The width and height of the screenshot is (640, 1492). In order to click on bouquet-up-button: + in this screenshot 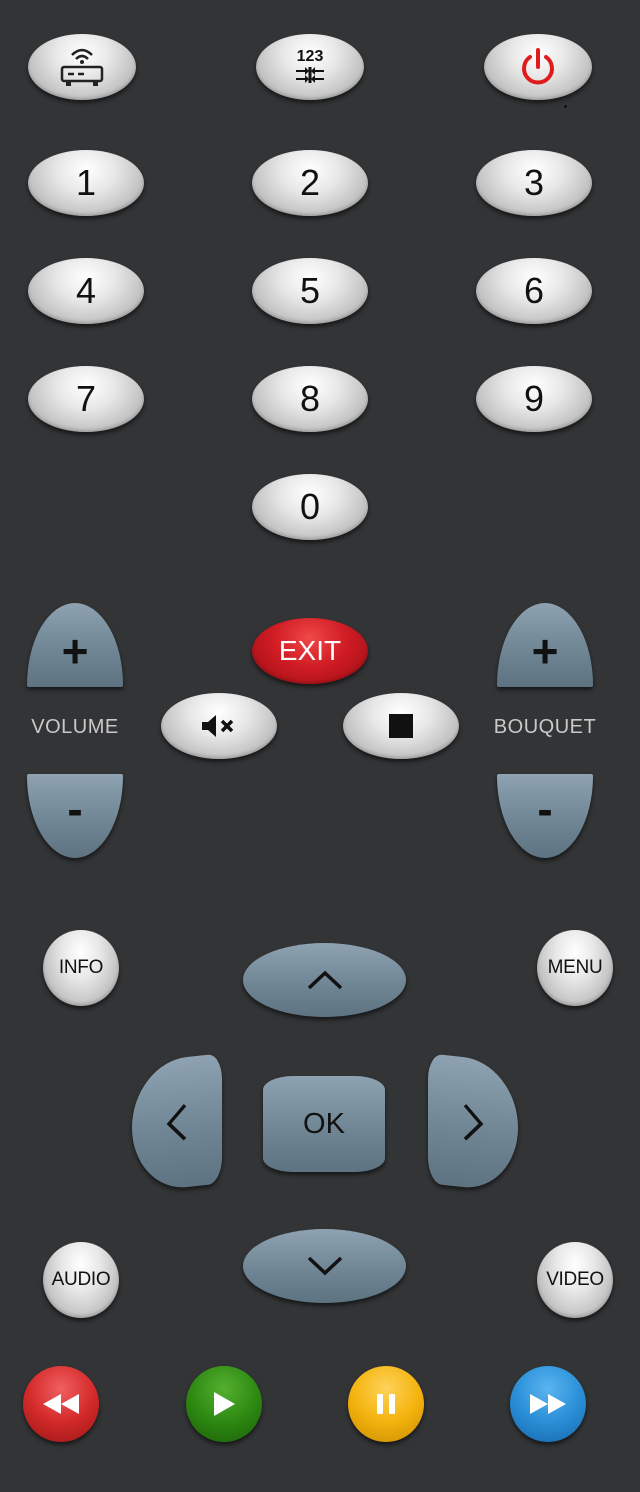, I will do `click(545, 645)`.